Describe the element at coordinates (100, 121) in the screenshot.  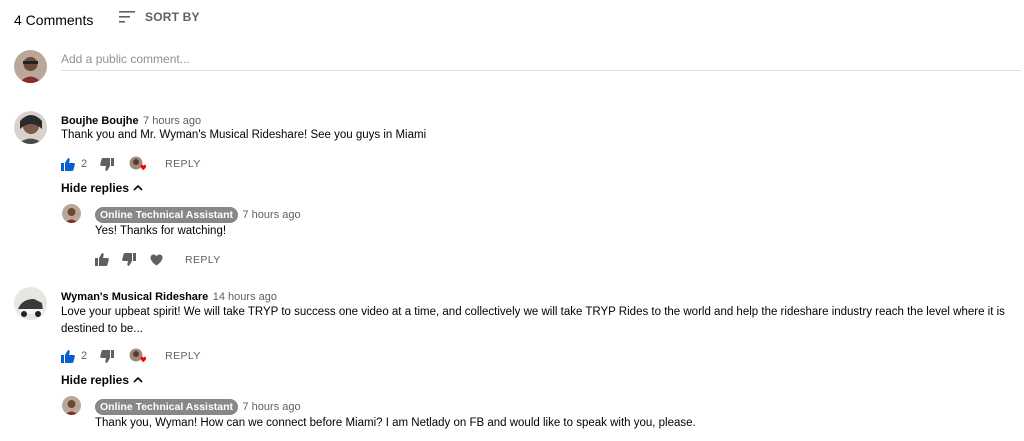
I see `comment-author: Boujhe Boujhe` at that location.